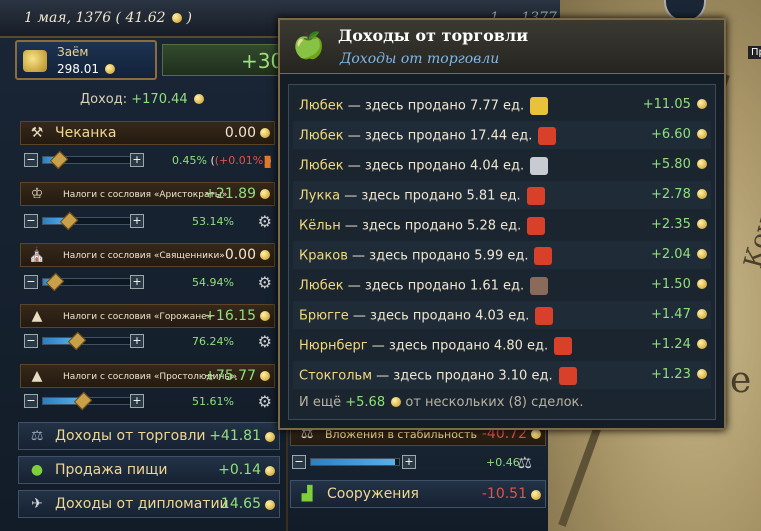 The image size is (761, 531). What do you see at coordinates (539, 166) in the screenshot?
I see `silver-icon` at bounding box center [539, 166].